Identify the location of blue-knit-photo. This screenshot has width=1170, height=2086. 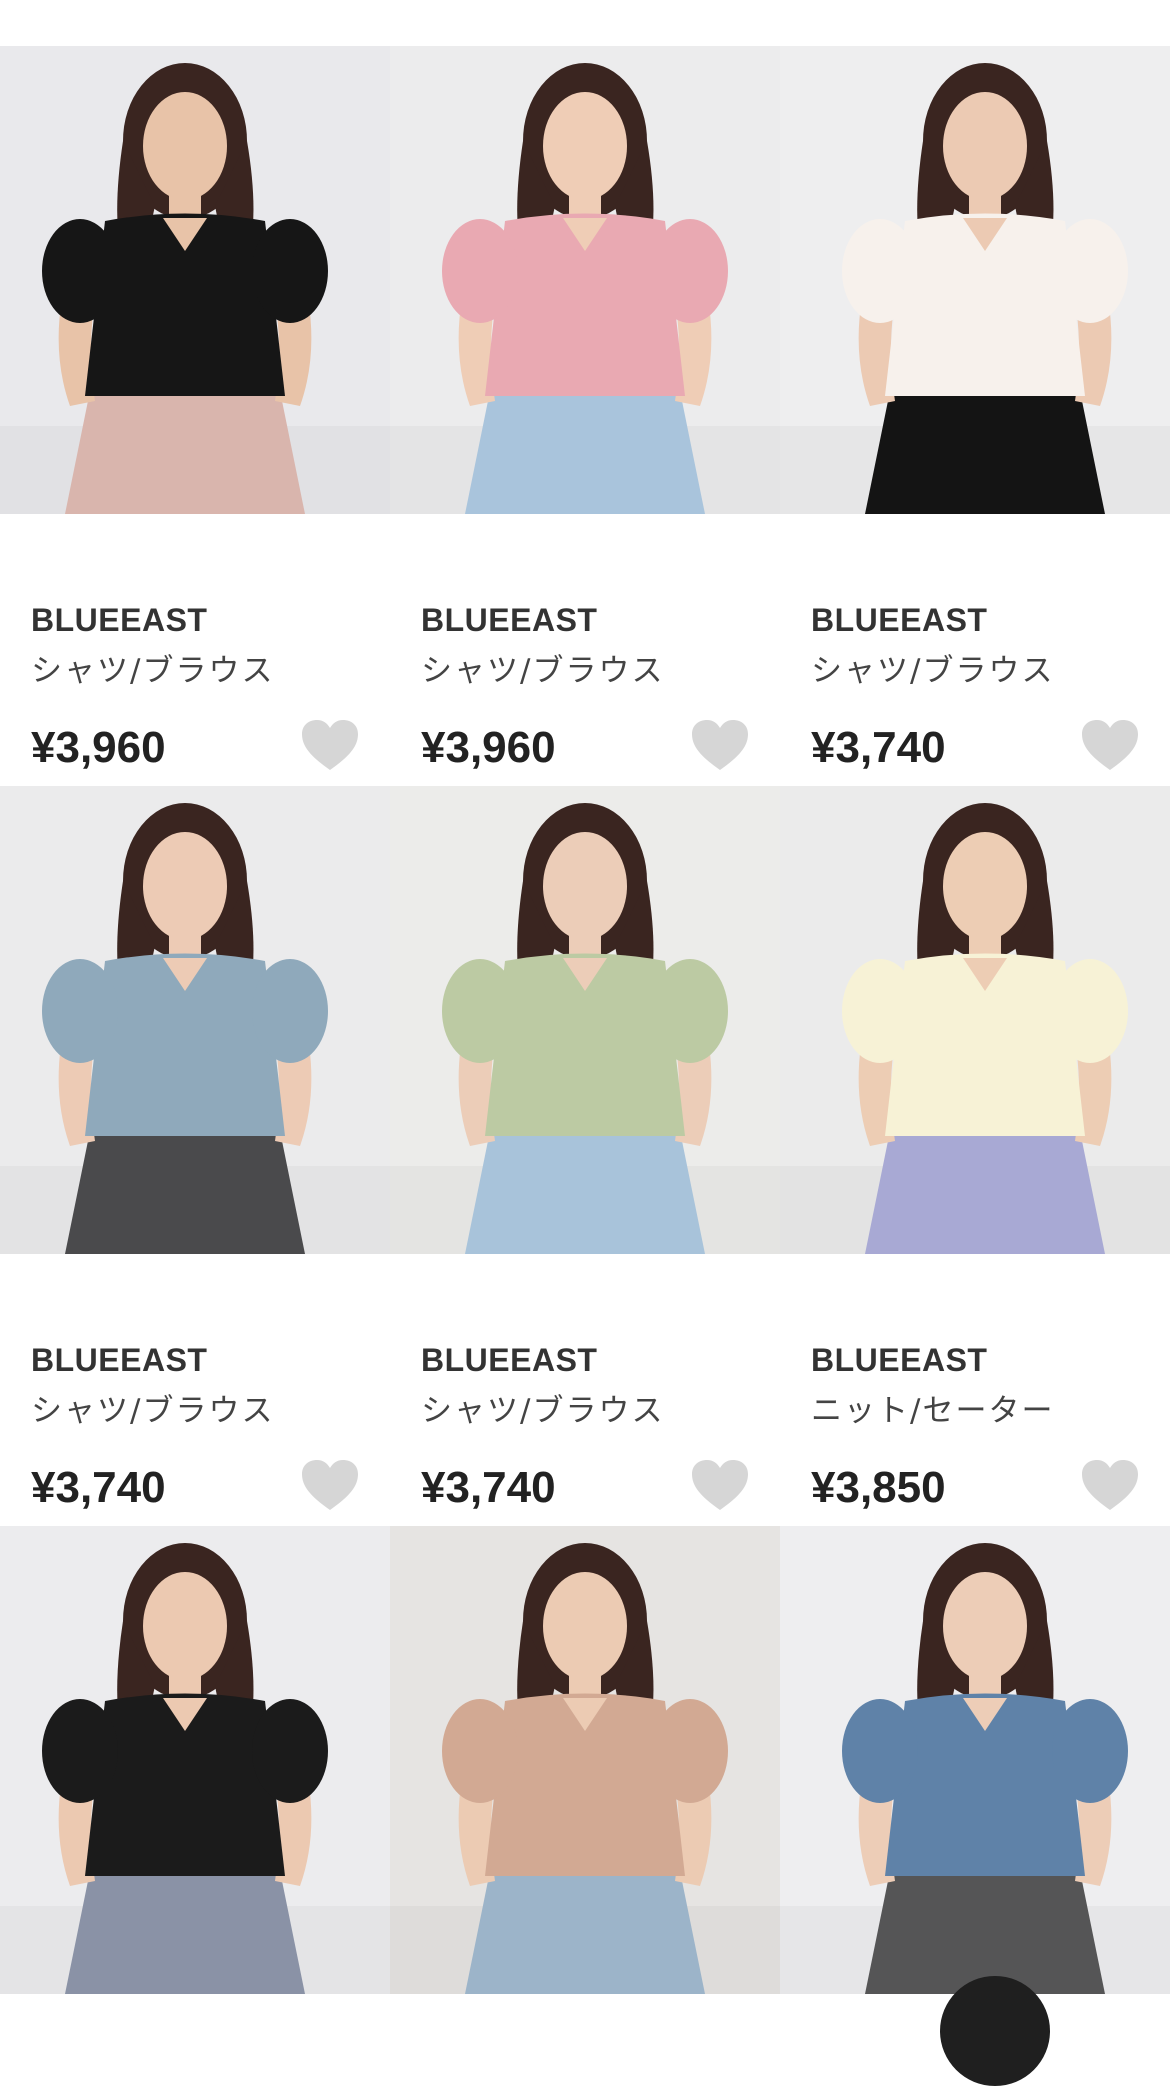
(975, 1760).